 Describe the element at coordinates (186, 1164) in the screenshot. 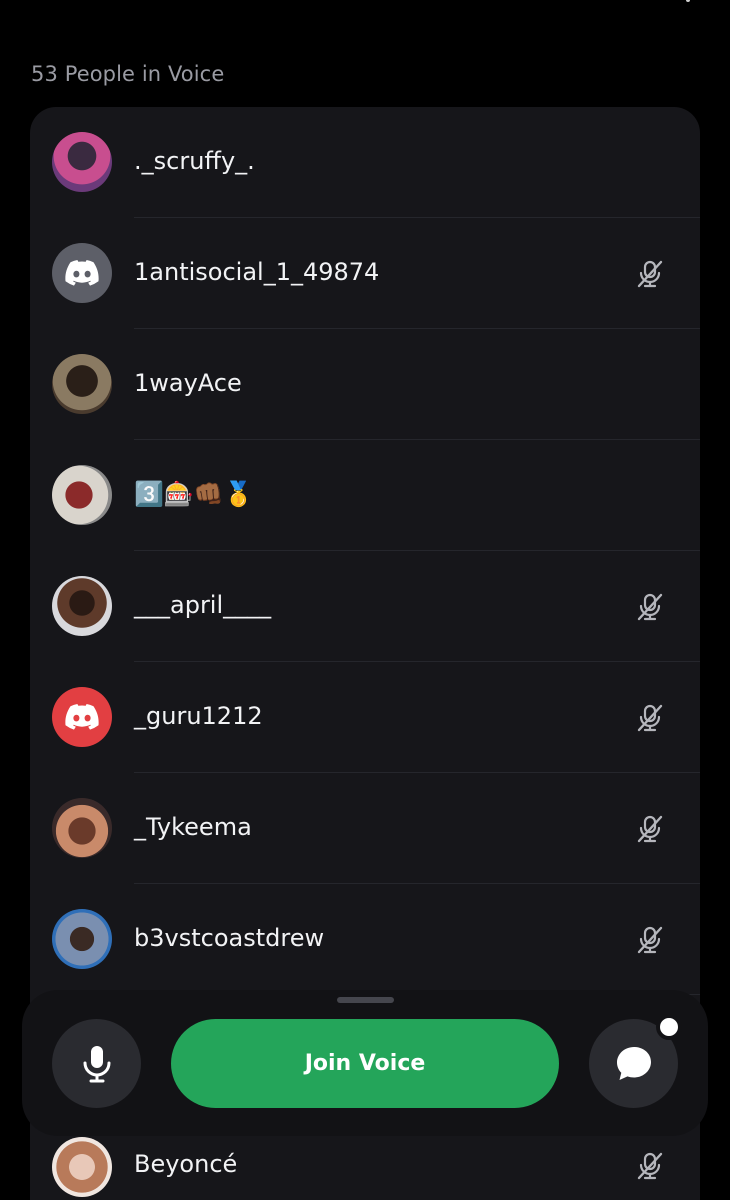

I see `member-username: Beyoncé` at that location.